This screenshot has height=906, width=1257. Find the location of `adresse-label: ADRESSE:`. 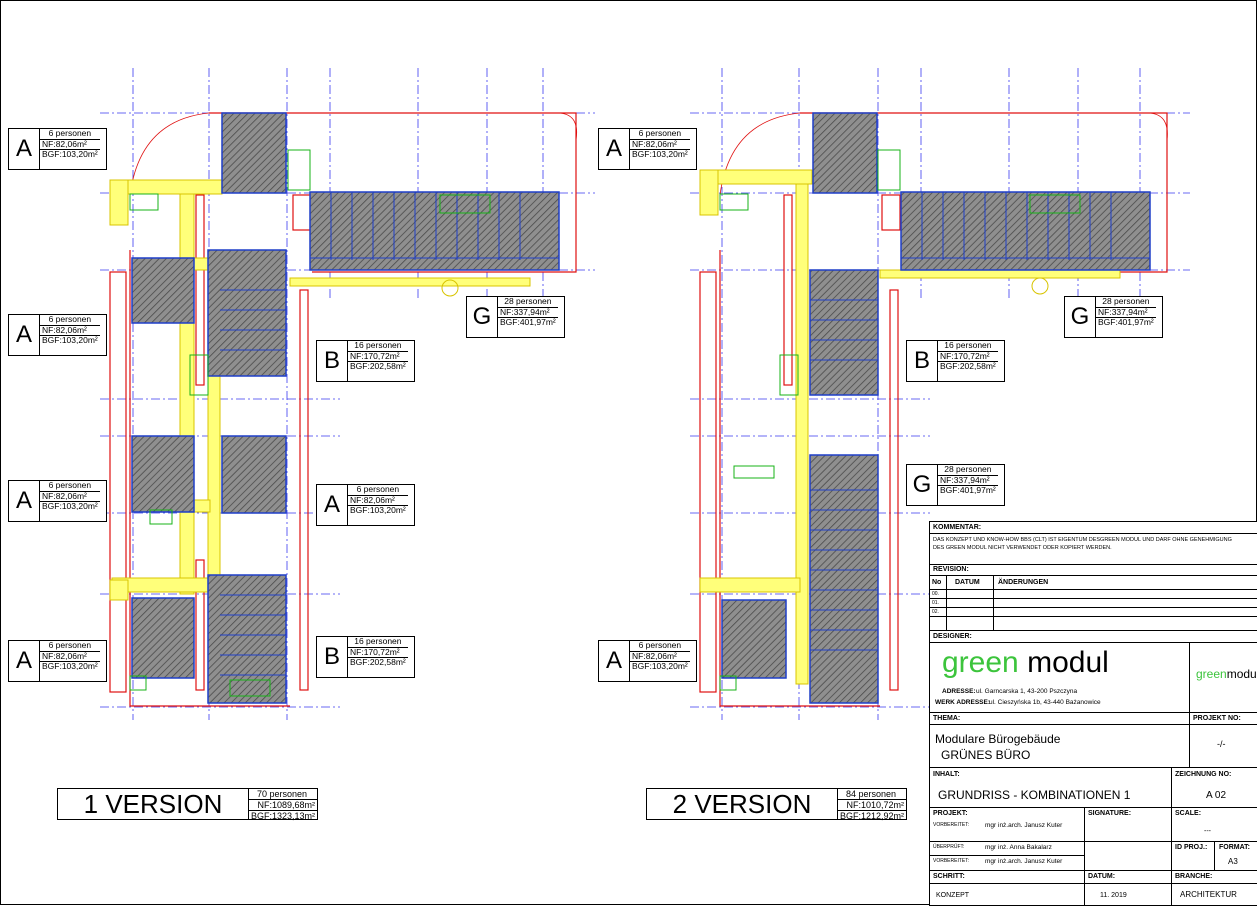

adresse-label: ADRESSE: is located at coordinates (959, 691).